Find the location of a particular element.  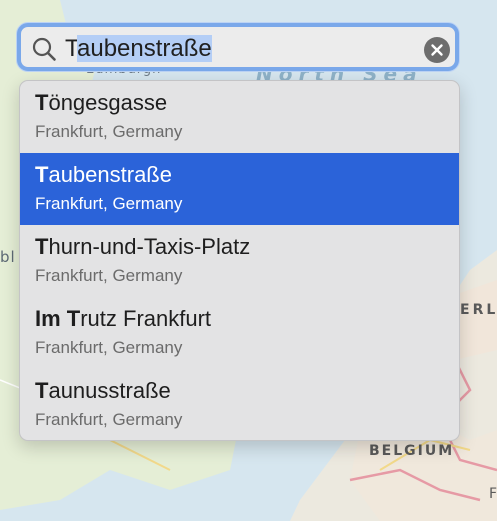

map-label-netherlands-partial: ERLA is located at coordinates (478, 310).